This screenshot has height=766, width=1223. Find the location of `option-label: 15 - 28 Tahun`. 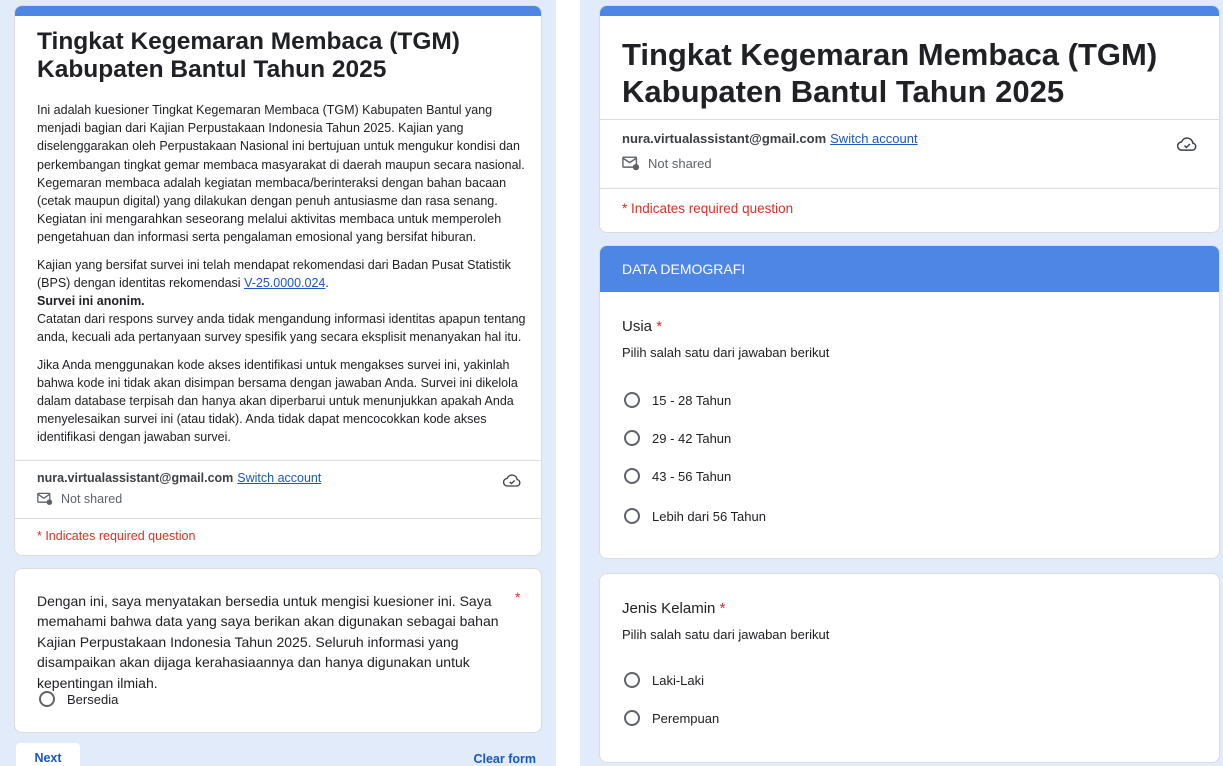

option-label: 15 - 28 Tahun is located at coordinates (692, 400).